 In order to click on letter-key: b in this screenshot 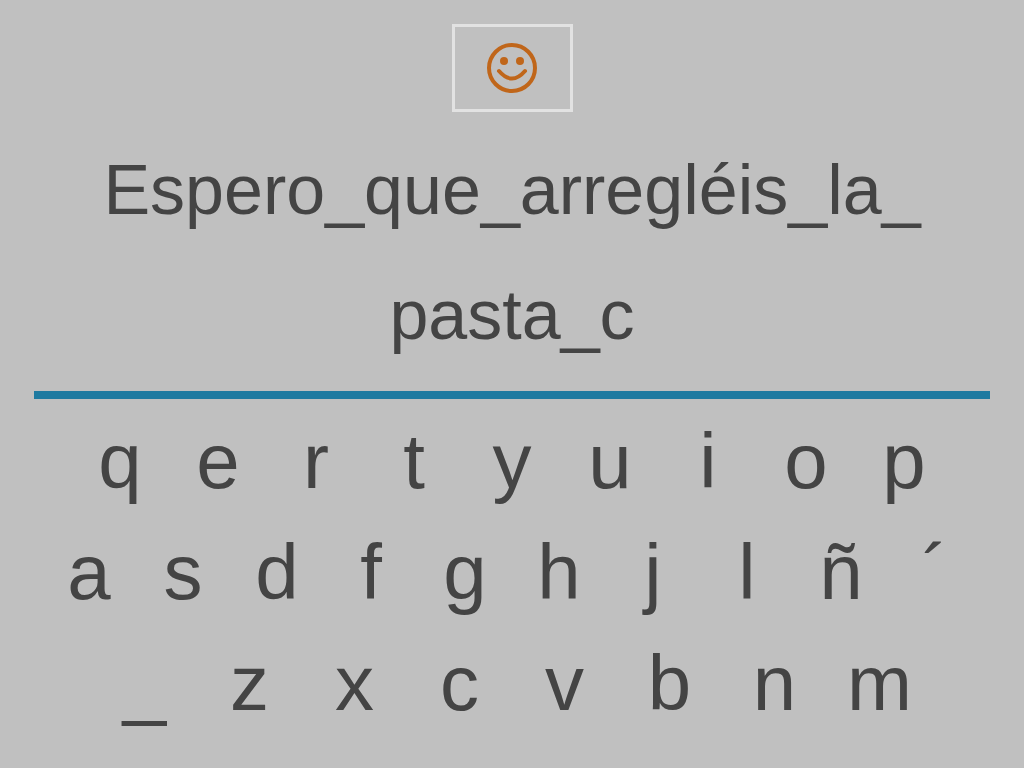, I will do `click(669, 682)`.